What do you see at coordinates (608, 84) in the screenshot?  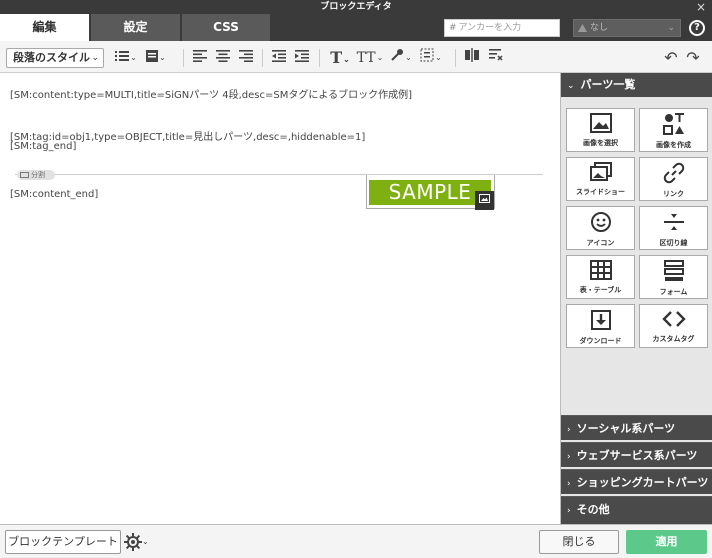 I see `parts-panel-title: パーツ一覧` at bounding box center [608, 84].